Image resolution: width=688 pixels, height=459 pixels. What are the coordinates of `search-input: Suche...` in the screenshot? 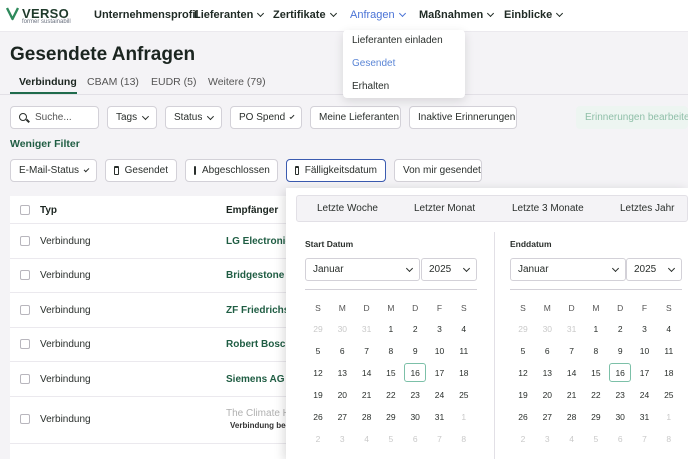 It's located at (54, 117).